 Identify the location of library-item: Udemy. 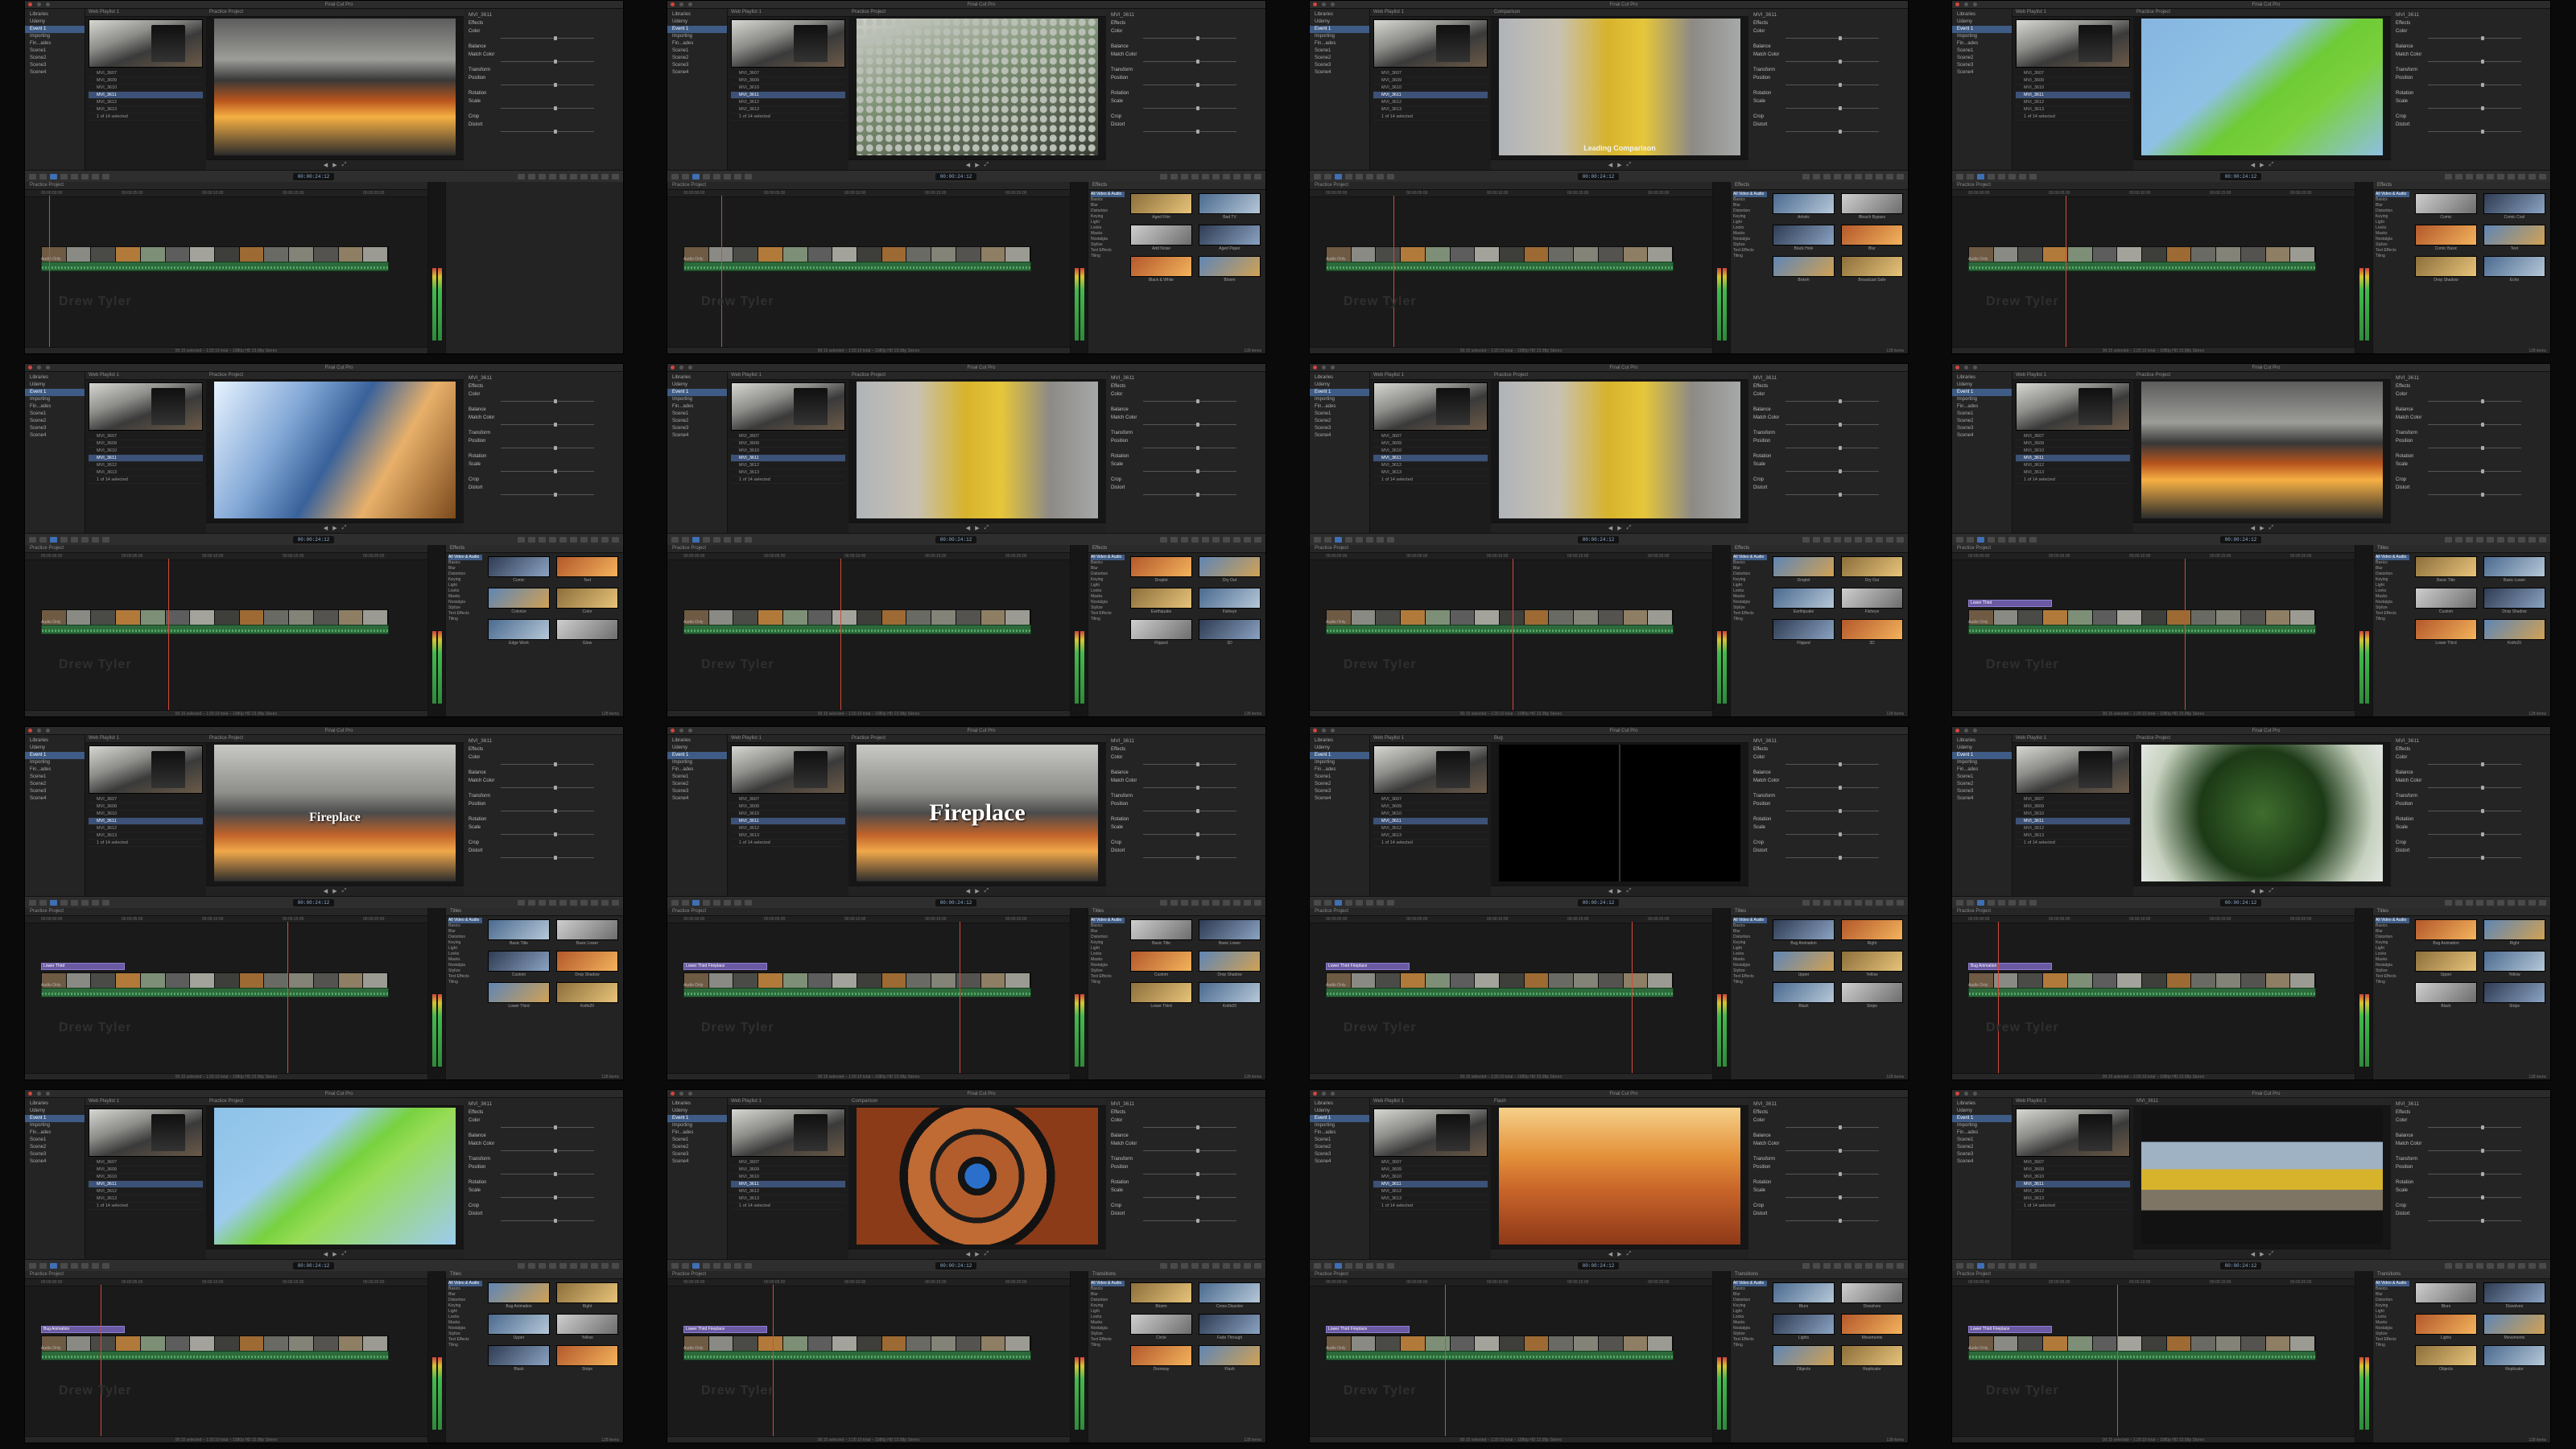
(1339, 385).